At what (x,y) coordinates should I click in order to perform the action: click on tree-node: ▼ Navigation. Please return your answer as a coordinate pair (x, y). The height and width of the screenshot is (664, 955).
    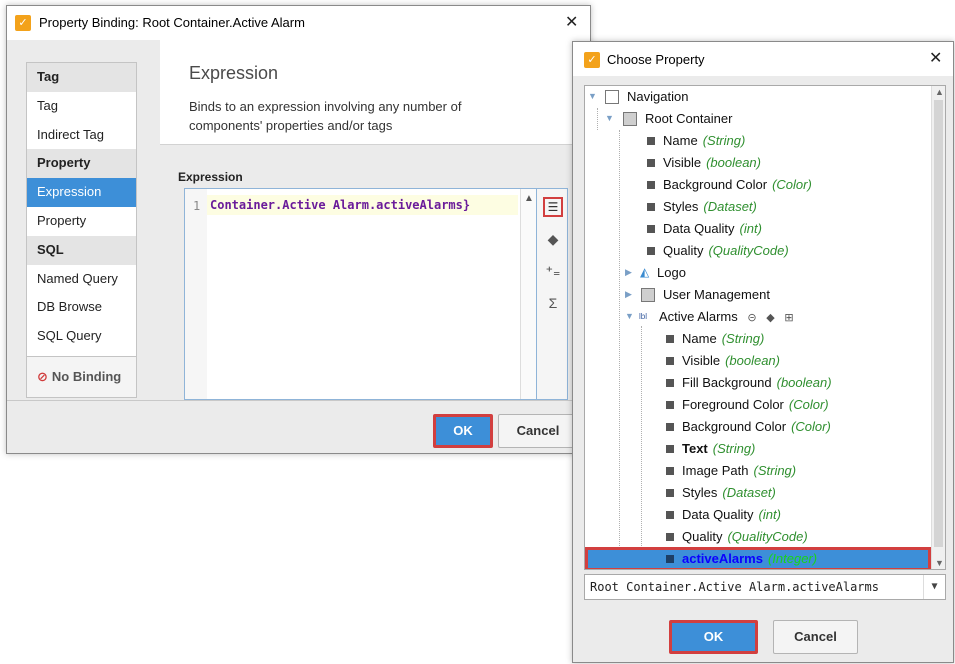
    Looking at the image, I should click on (758, 97).